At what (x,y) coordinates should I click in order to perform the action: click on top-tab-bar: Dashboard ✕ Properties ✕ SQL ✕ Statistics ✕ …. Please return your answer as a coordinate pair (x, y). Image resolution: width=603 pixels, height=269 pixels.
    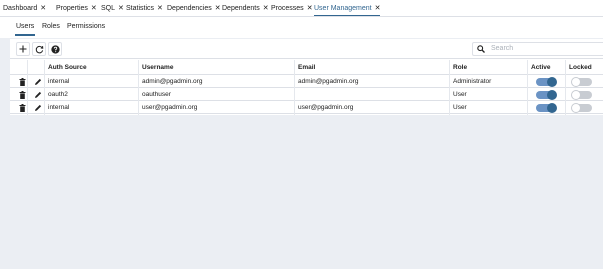
    Looking at the image, I should click on (301, 8).